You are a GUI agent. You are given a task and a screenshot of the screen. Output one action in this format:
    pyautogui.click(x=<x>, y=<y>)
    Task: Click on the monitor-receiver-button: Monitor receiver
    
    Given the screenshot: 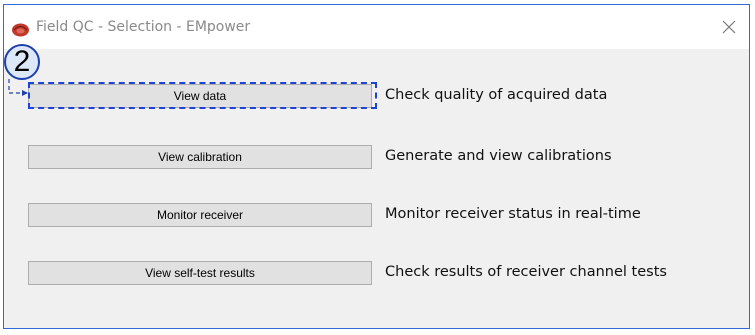 What is the action you would take?
    pyautogui.click(x=200, y=215)
    